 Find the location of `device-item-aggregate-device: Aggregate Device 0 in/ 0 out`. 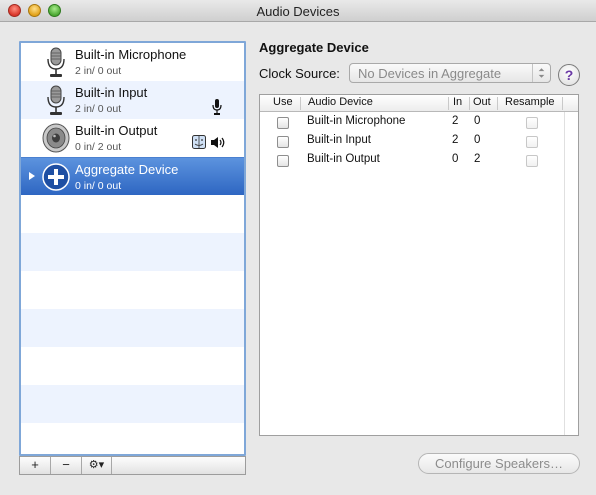

device-item-aggregate-device: Aggregate Device 0 in/ 0 out is located at coordinates (132, 176).